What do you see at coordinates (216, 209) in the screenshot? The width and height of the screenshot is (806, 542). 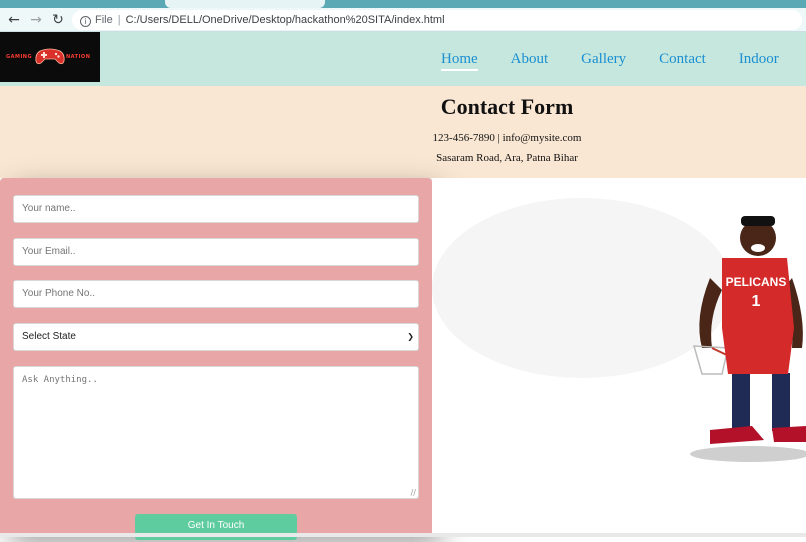 I see `name-field: Your name..` at bounding box center [216, 209].